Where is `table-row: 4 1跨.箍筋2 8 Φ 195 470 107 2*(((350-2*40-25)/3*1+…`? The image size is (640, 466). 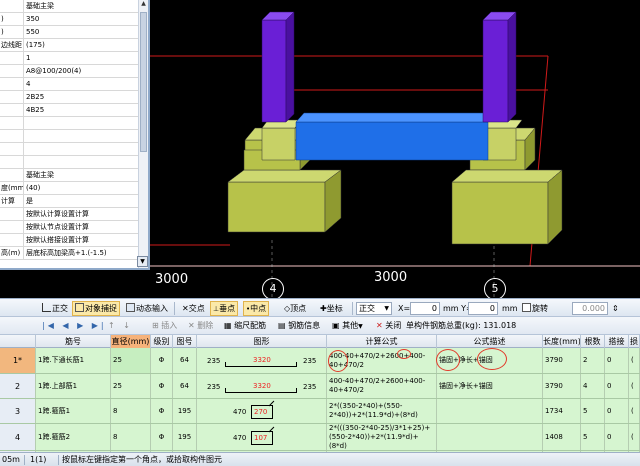 table-row: 4 1跨.箍筋2 8 Φ 195 470 107 2*(((350-2*40-25)/3*1+… is located at coordinates (320, 437).